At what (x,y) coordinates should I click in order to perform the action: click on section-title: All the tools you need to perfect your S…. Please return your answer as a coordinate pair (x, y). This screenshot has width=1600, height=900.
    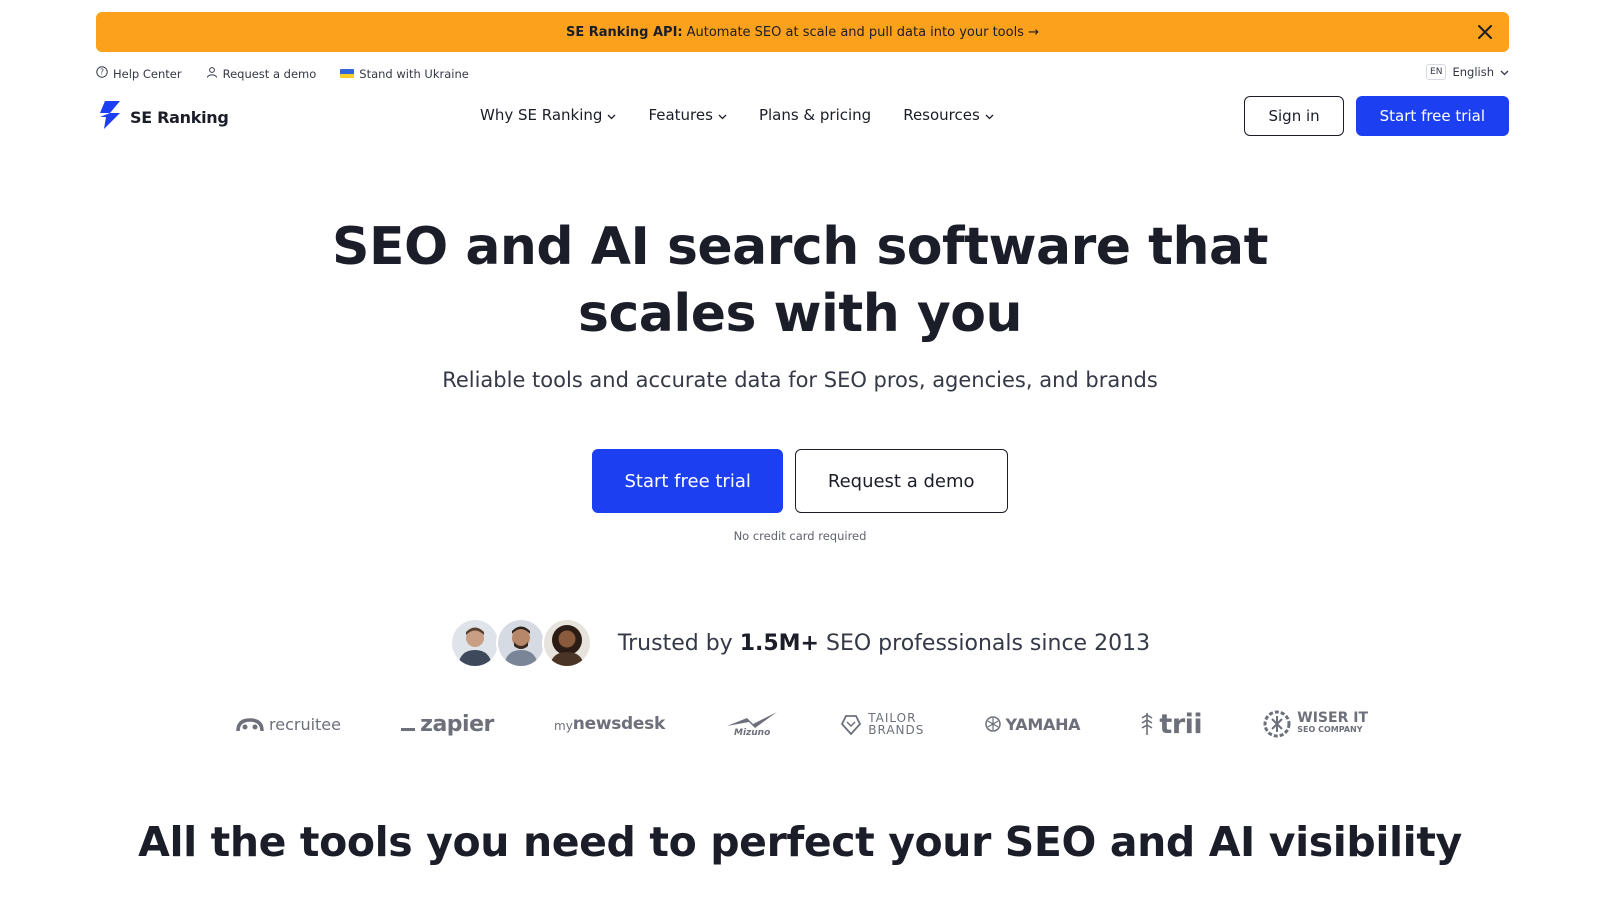
    Looking at the image, I should click on (800, 842).